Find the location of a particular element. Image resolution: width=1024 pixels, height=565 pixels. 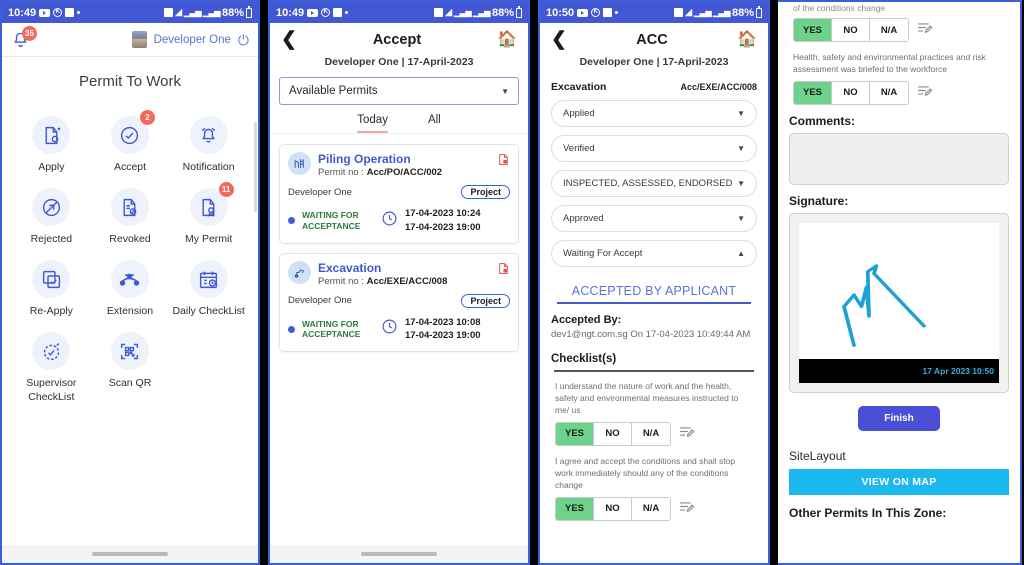

status-bar: 10:50 K ◢ ▁▃▅ ▁▃▅ 88% is located at coordinates (654, 12).